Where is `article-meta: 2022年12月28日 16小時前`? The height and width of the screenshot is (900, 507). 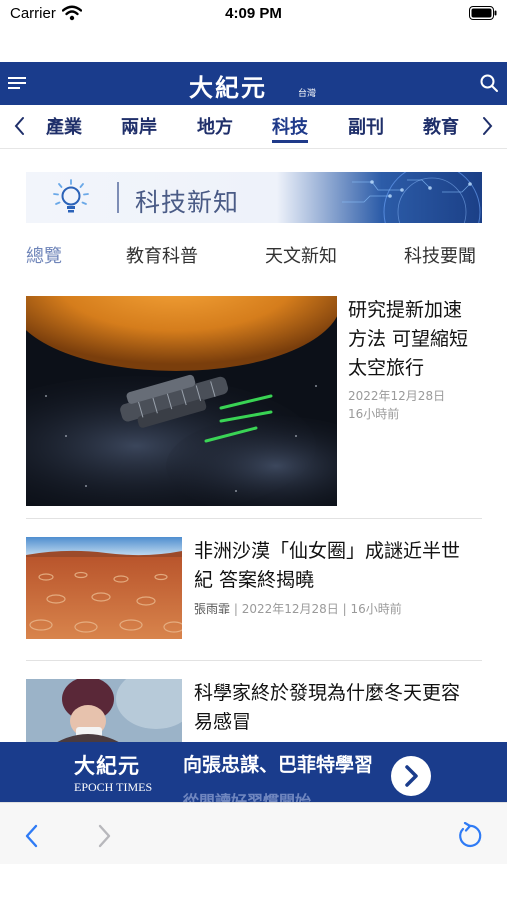
article-meta: 2022年12月28日 16小時前 is located at coordinates (396, 405).